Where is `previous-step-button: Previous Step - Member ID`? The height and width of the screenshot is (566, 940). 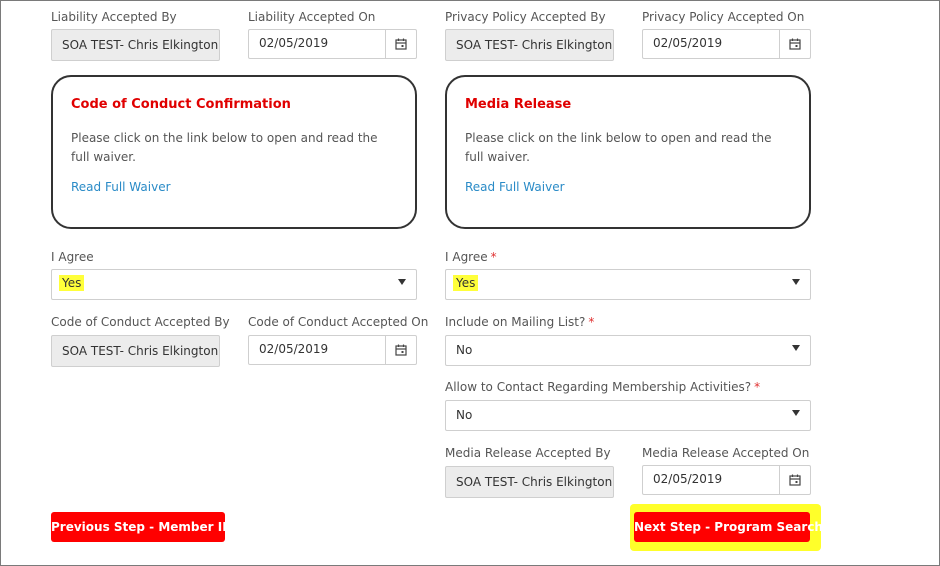 previous-step-button: Previous Step - Member ID is located at coordinates (141, 527).